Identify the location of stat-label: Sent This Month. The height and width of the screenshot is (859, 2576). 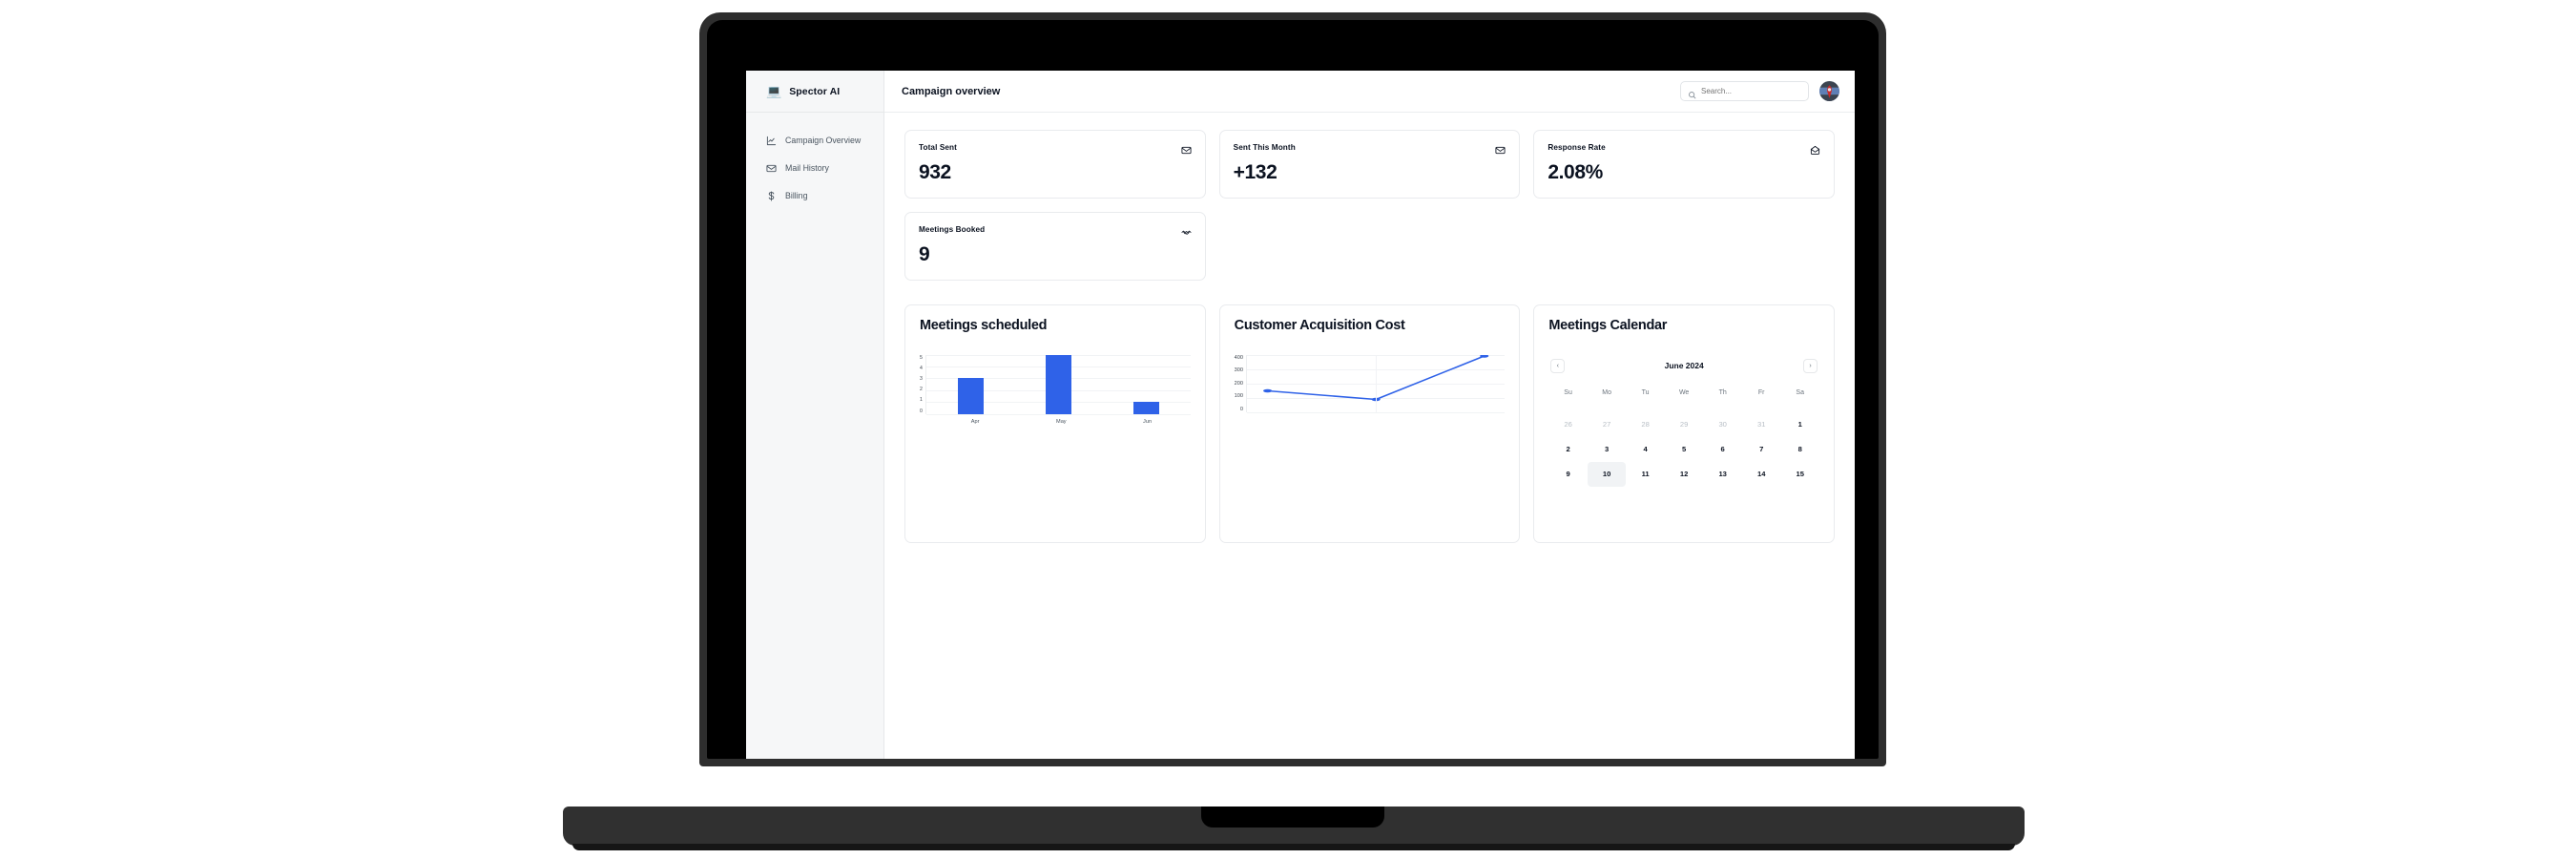
(1264, 147).